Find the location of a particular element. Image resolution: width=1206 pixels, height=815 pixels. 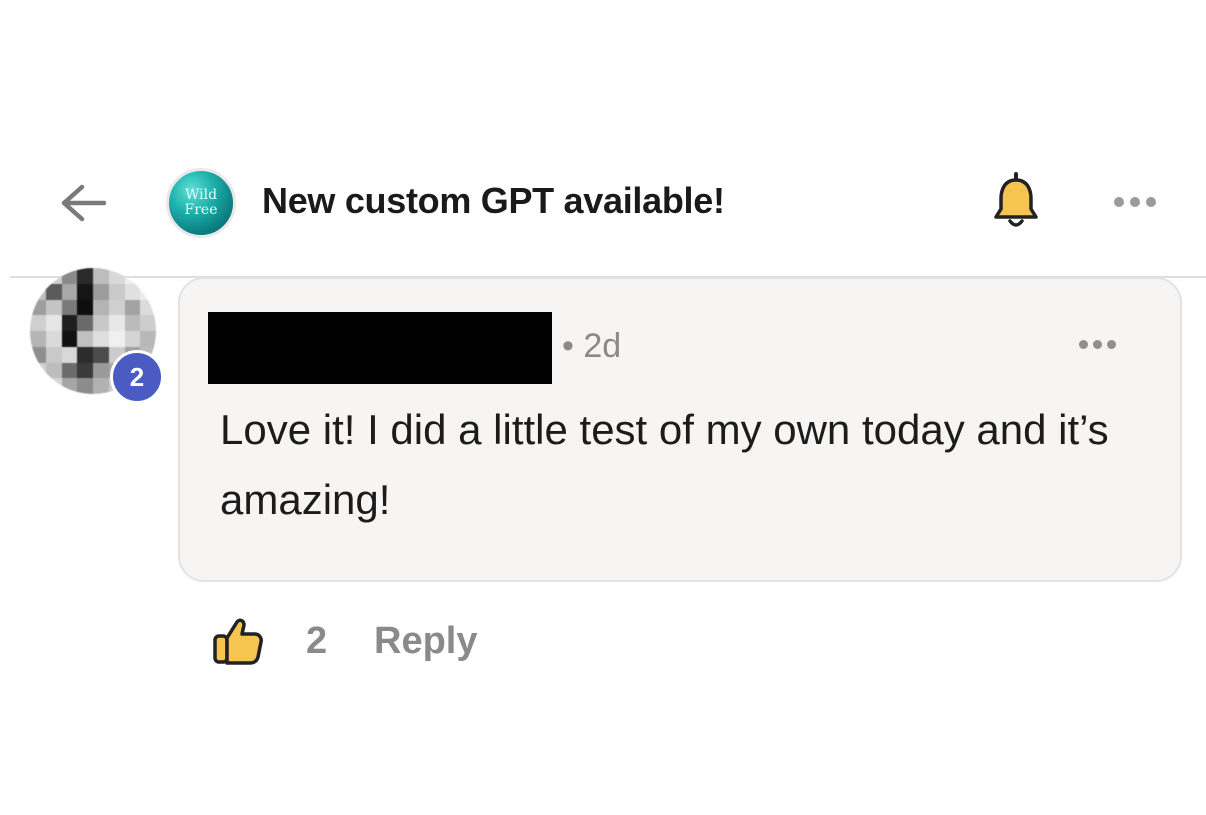

commenter-avatar: 2 is located at coordinates (97, 336).